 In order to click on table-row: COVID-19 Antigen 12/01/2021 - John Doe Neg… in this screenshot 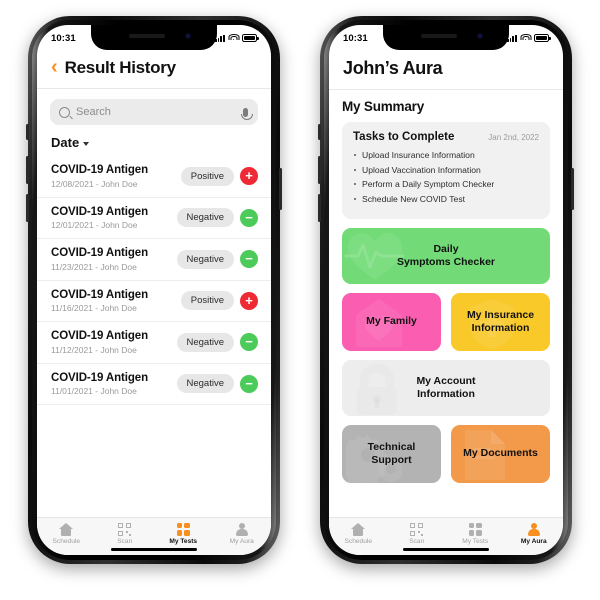, I will do `click(154, 218)`.